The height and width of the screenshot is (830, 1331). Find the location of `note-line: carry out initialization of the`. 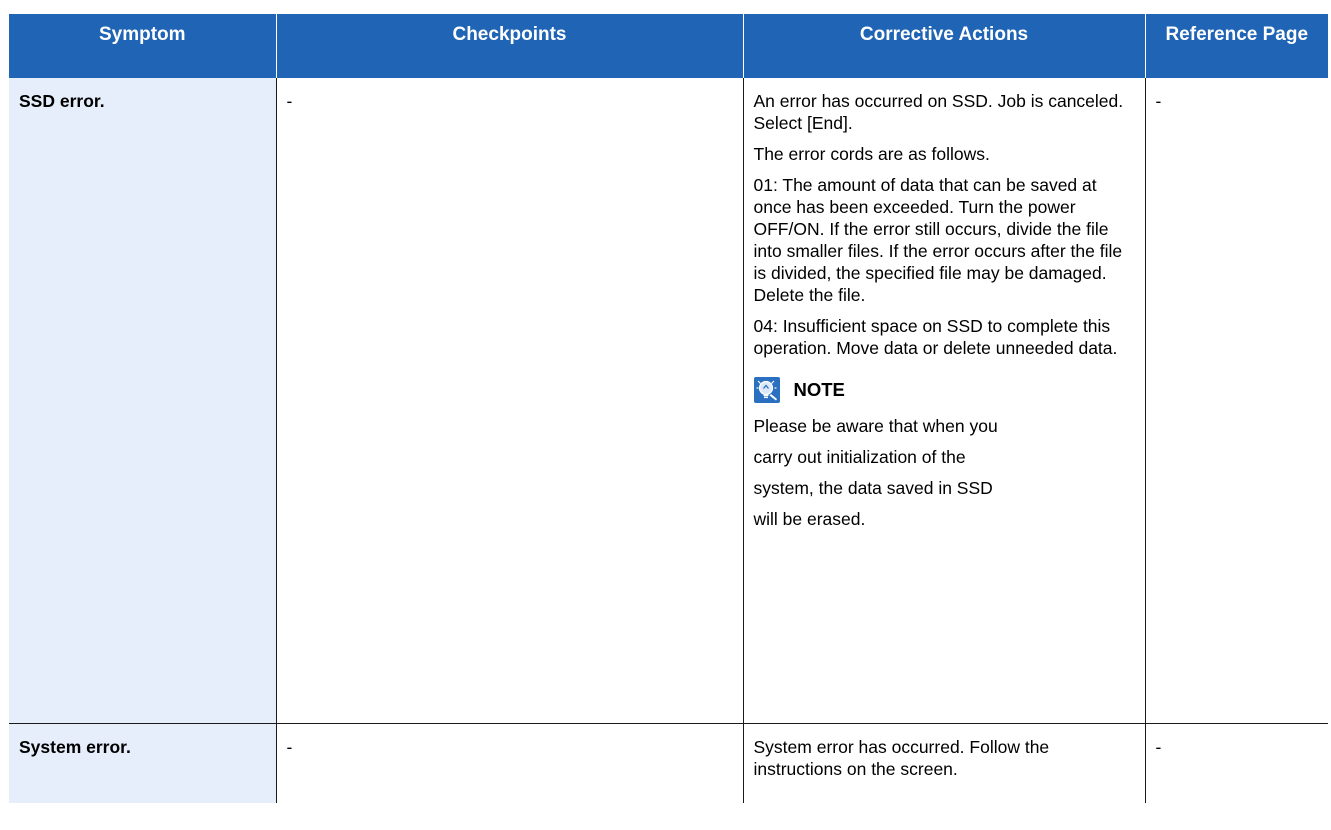

note-line: carry out initialization of the is located at coordinates (859, 457).